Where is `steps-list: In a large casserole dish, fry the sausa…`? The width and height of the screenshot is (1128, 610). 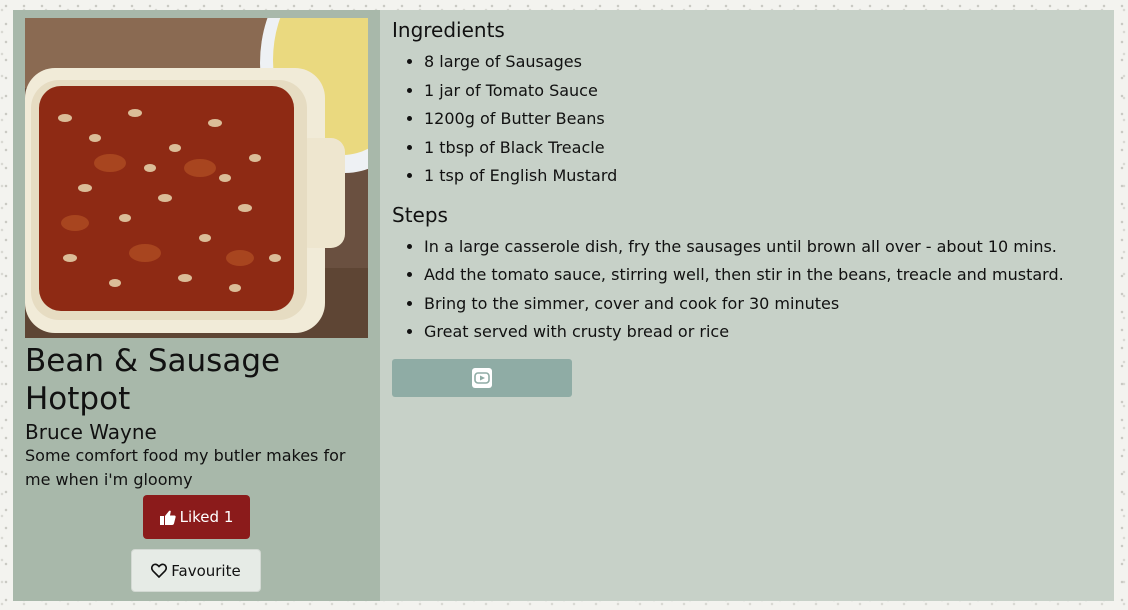 steps-list: In a large casserole dish, fry the sausa… is located at coordinates (747, 290).